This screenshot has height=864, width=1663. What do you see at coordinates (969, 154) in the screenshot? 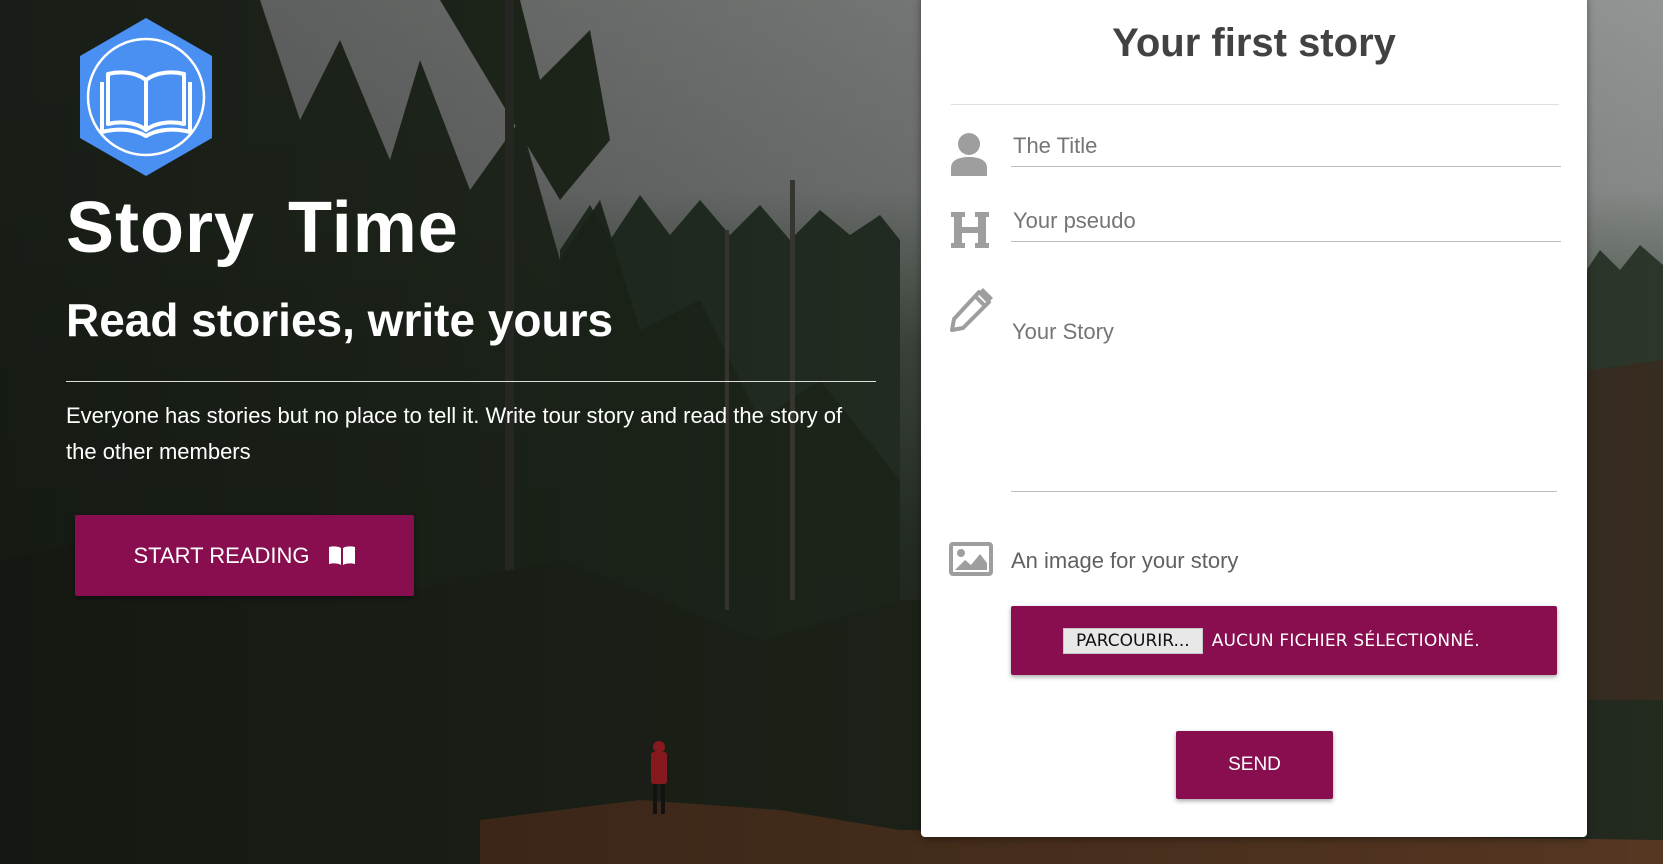
I see `person-icon` at bounding box center [969, 154].